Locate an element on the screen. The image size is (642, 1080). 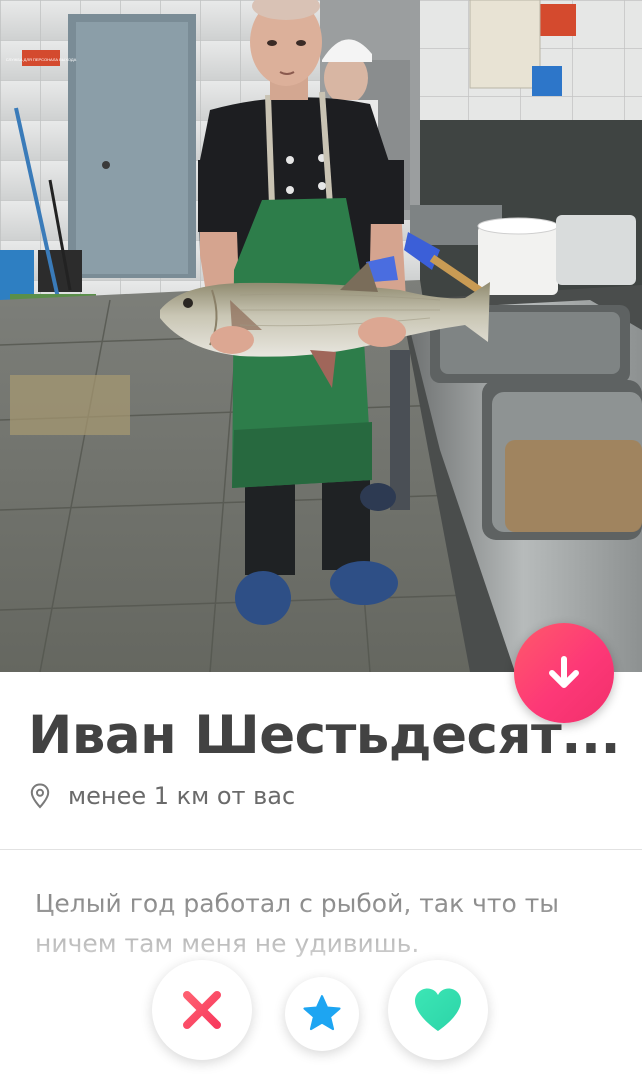
heart-icon is located at coordinates (438, 1009).